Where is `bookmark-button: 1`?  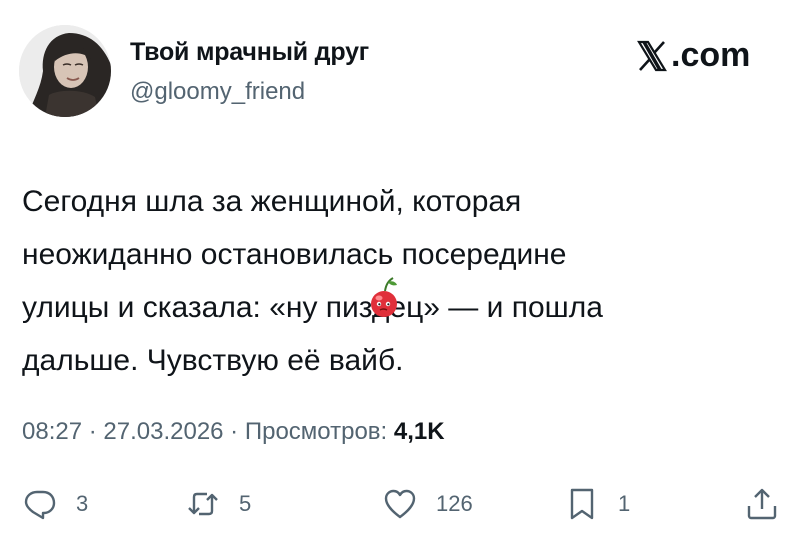
bookmark-button: 1 is located at coordinates (597, 504).